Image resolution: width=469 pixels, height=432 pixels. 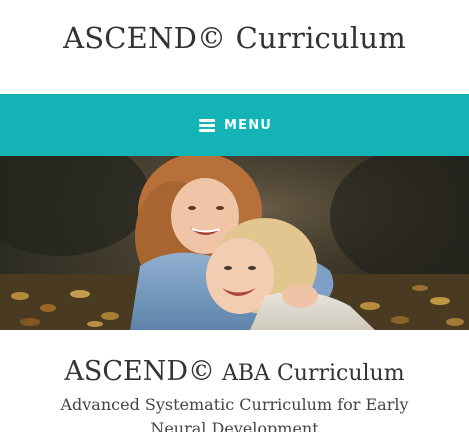 I want to click on intro-heading-brand: ASCEND©, so click(x=140, y=371).